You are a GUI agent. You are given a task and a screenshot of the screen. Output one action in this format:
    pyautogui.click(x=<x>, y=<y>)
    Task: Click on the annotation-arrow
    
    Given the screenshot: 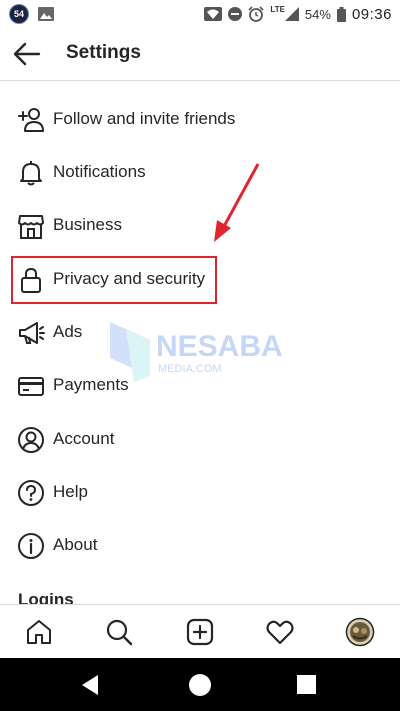 What is the action you would take?
    pyautogui.click(x=237, y=202)
    